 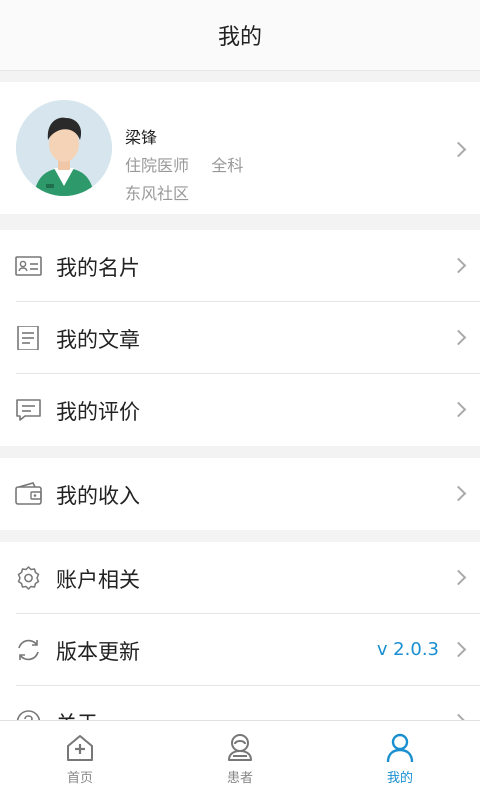 I want to click on tab-mine: 我的, so click(x=400, y=760).